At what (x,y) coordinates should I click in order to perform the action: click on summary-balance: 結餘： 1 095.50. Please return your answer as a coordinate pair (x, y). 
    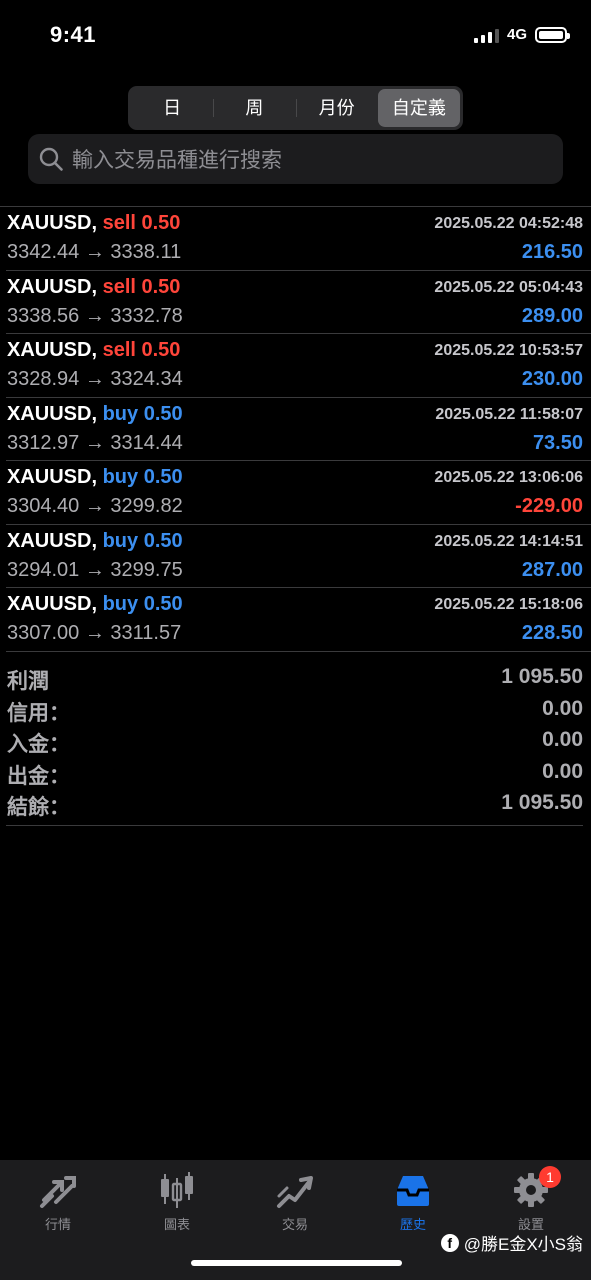
    Looking at the image, I should click on (294, 805).